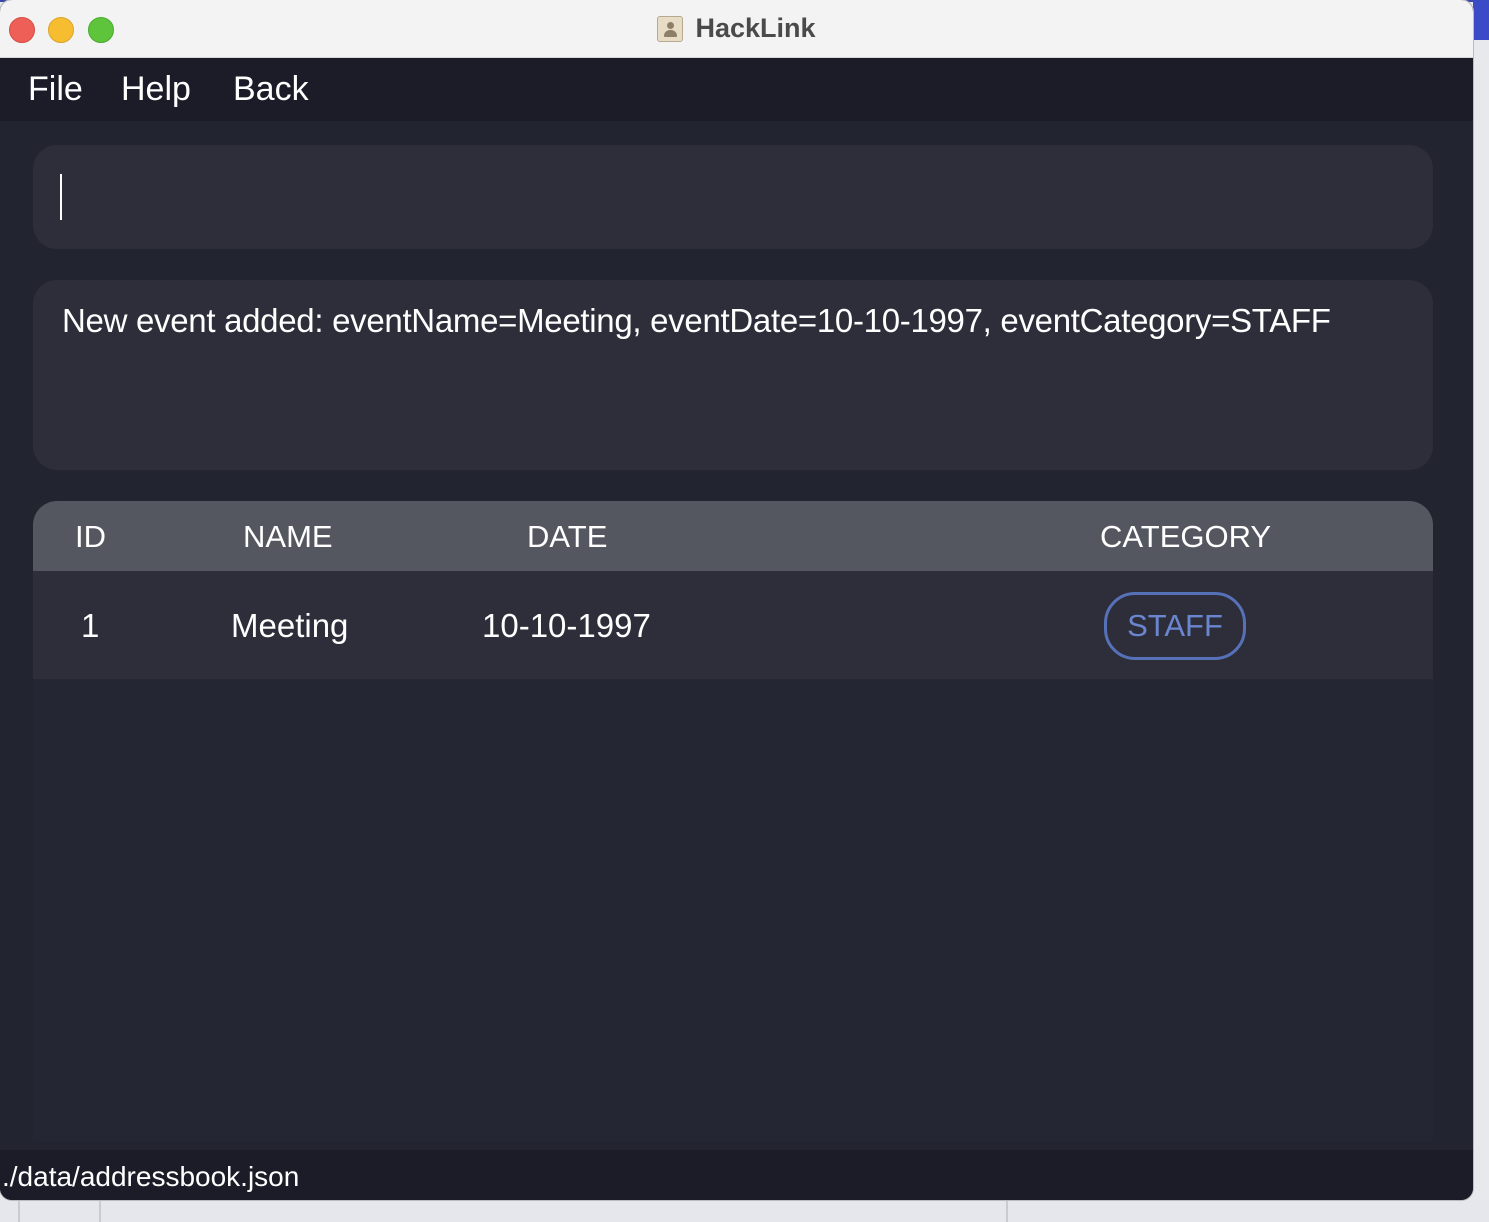  Describe the element at coordinates (567, 537) in the screenshot. I see `column-header-date: DATE` at that location.